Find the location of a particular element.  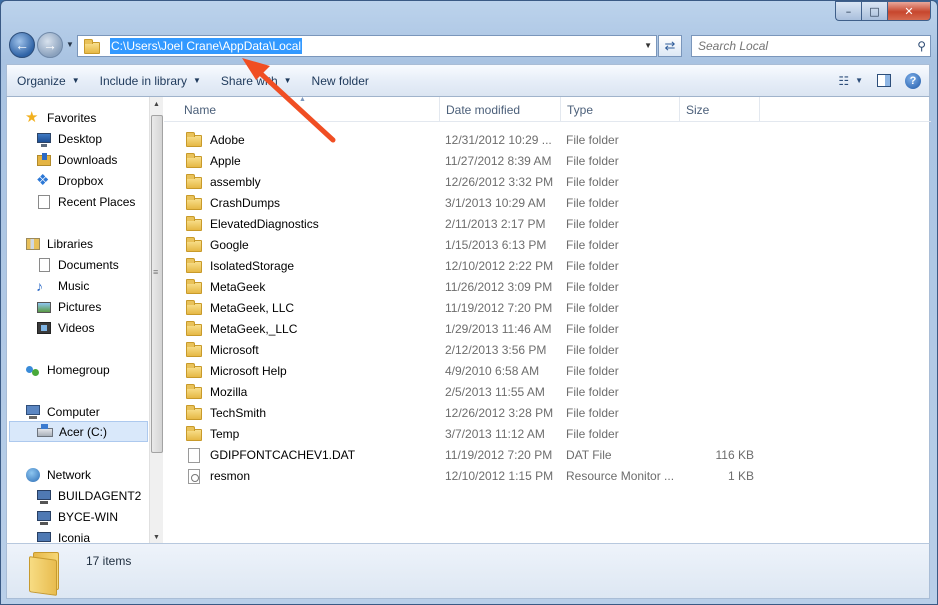

homegroup-icon is located at coordinates (33, 370).